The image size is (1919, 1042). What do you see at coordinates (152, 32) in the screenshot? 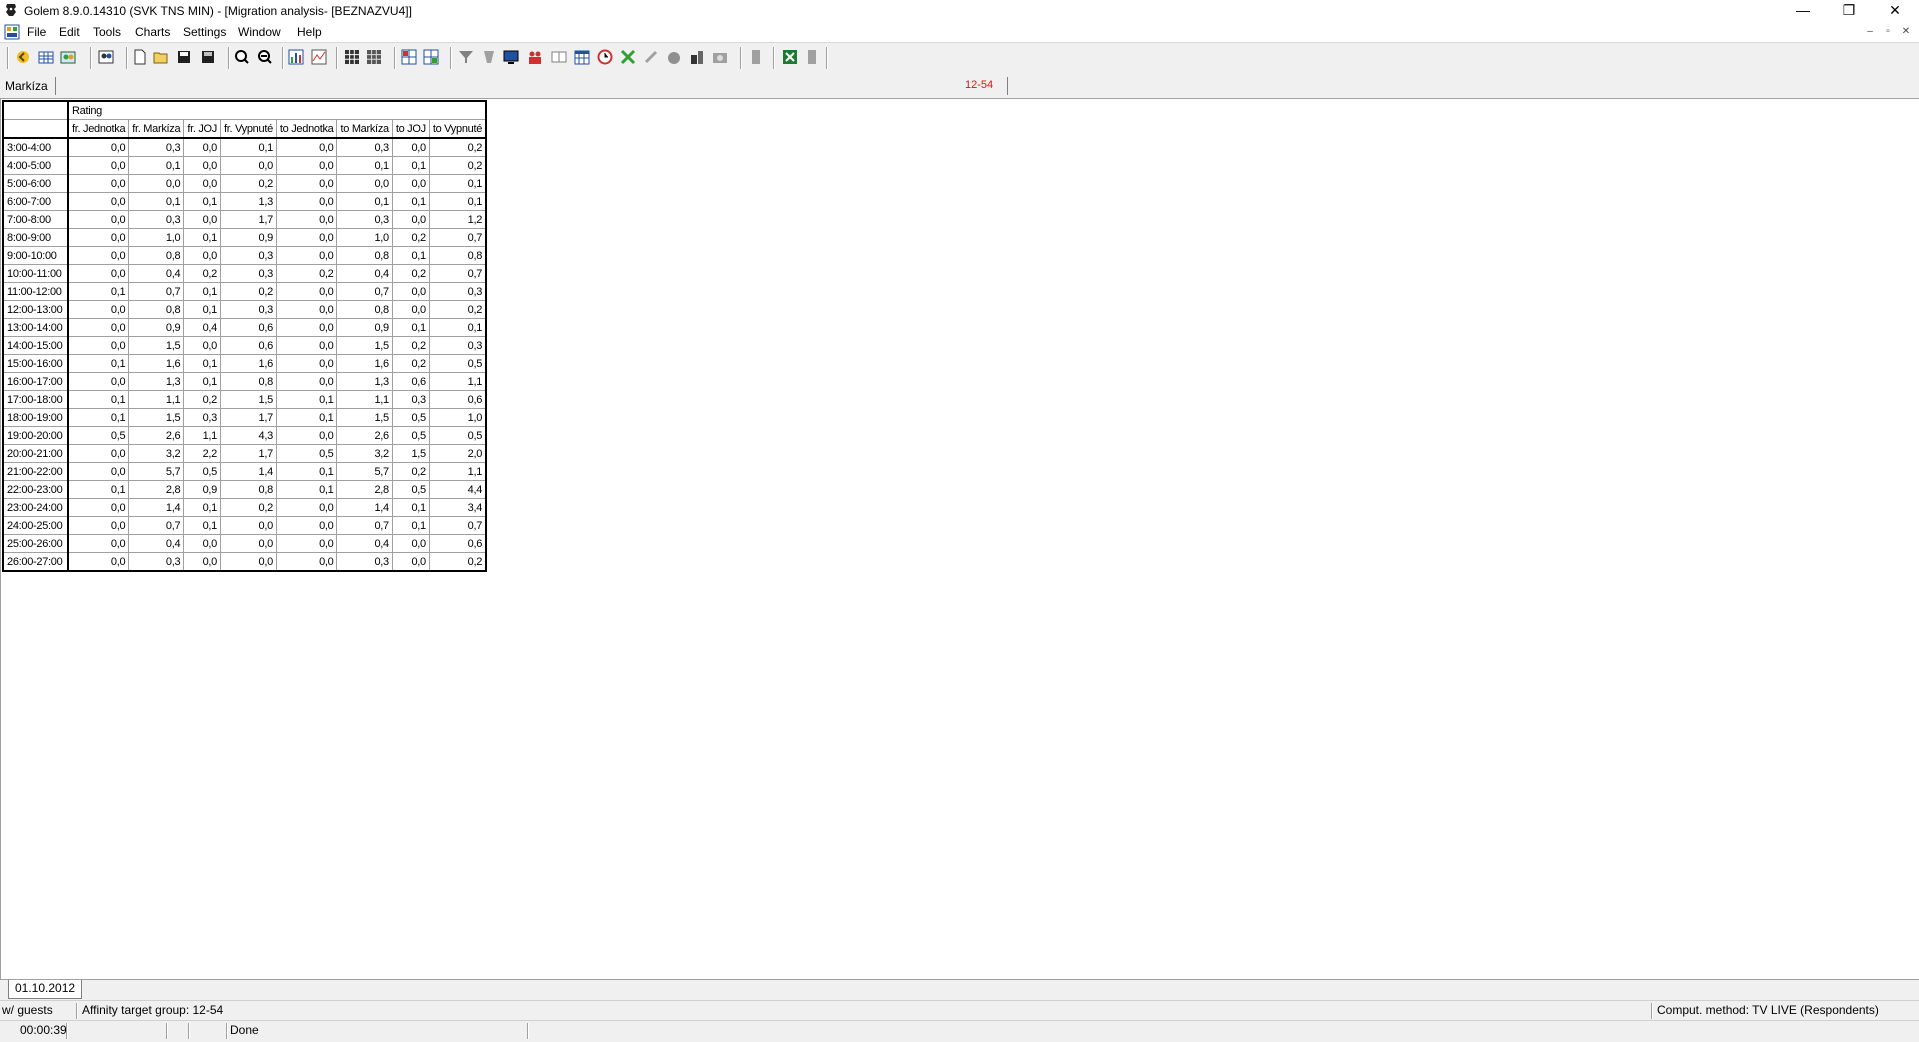
I see `menu-charts: Charts` at bounding box center [152, 32].